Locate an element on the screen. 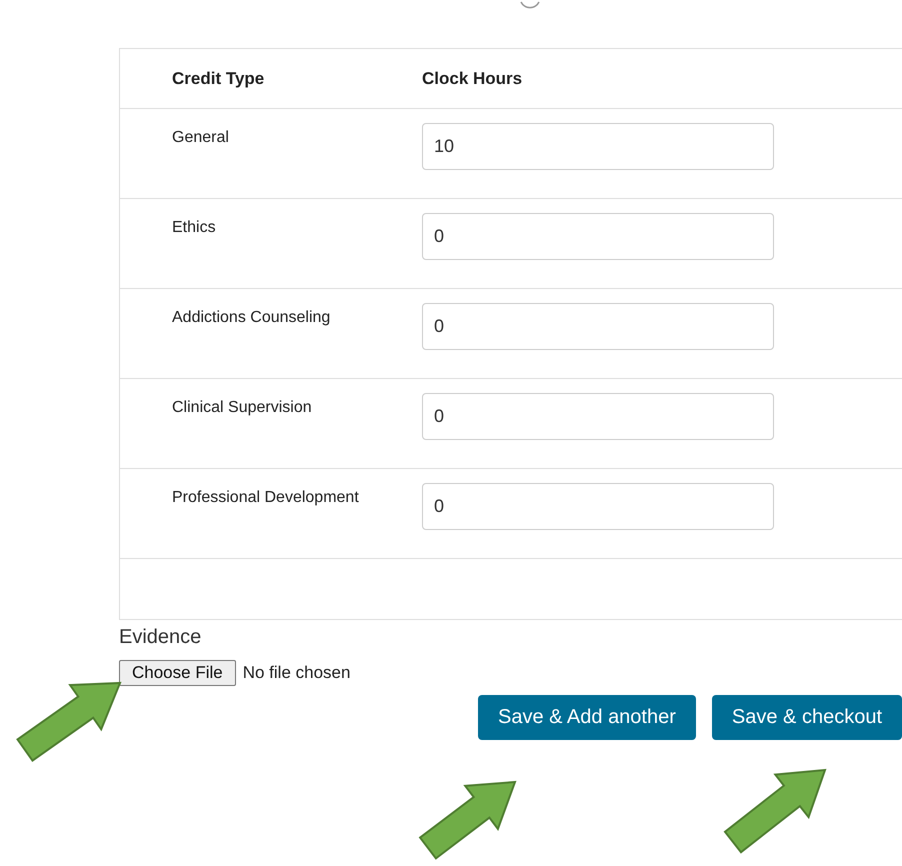 This screenshot has width=902, height=866. save-button: Save & Add another is located at coordinates (587, 717).